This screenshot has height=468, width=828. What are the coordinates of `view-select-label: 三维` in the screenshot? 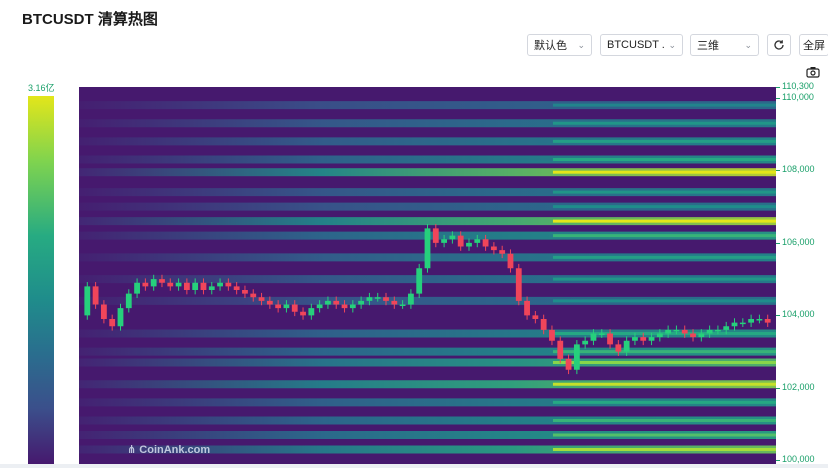 It's located at (708, 46).